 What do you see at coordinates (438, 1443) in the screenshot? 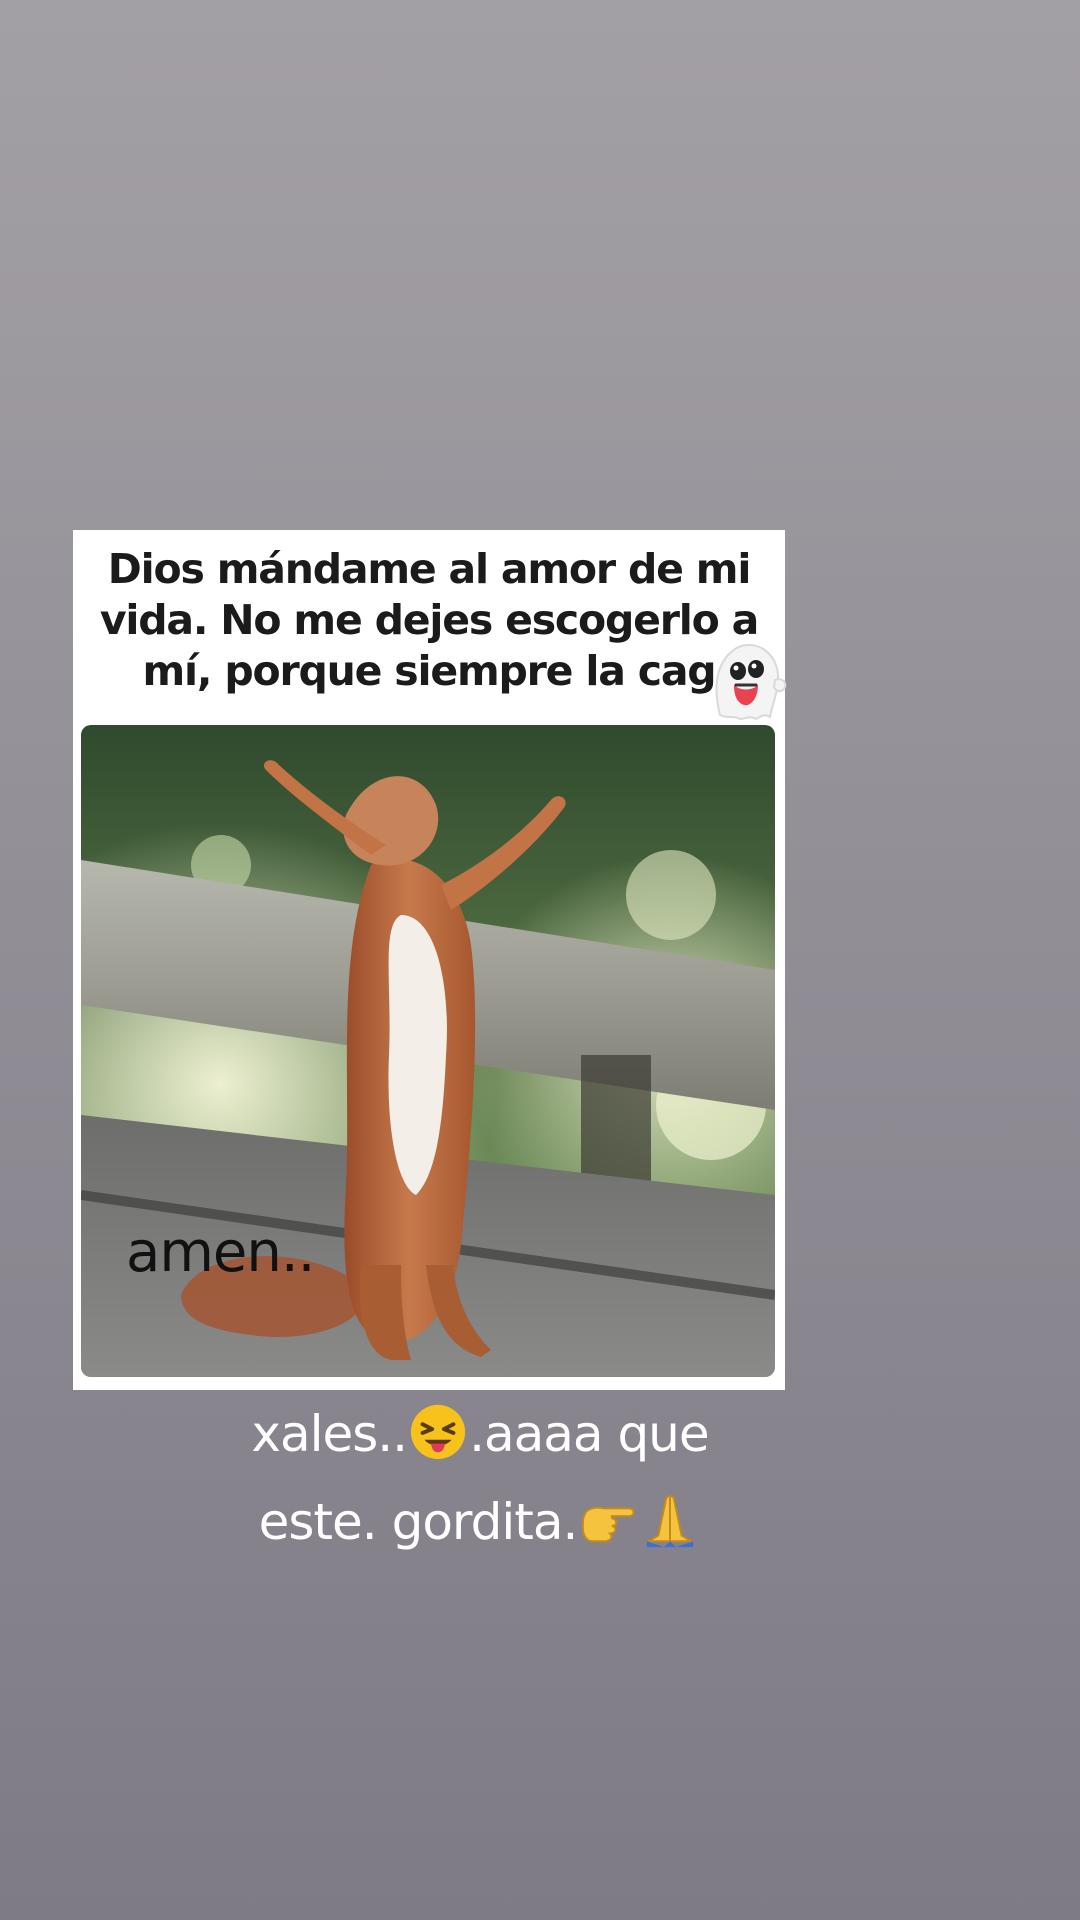
I see `squinting-face-with-tongue-emoji-icon` at bounding box center [438, 1443].